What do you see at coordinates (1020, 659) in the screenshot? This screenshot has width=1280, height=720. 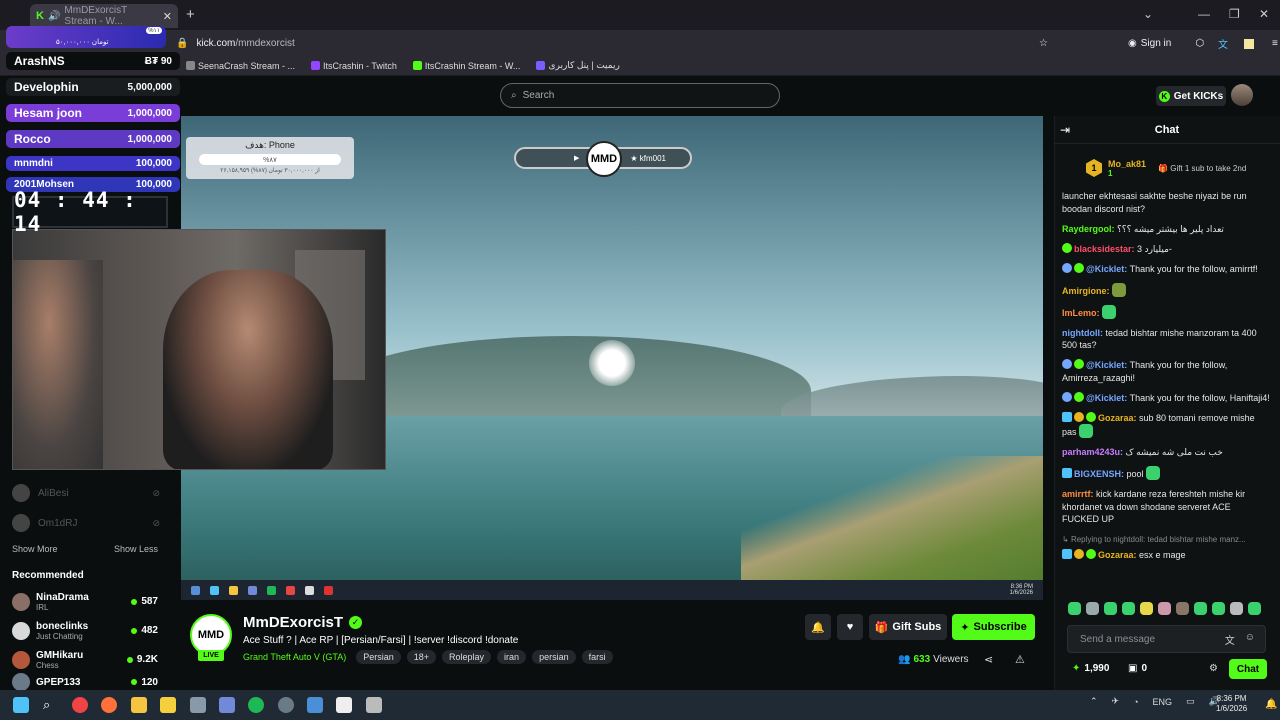 I see `report-icon: ⚠` at bounding box center [1020, 659].